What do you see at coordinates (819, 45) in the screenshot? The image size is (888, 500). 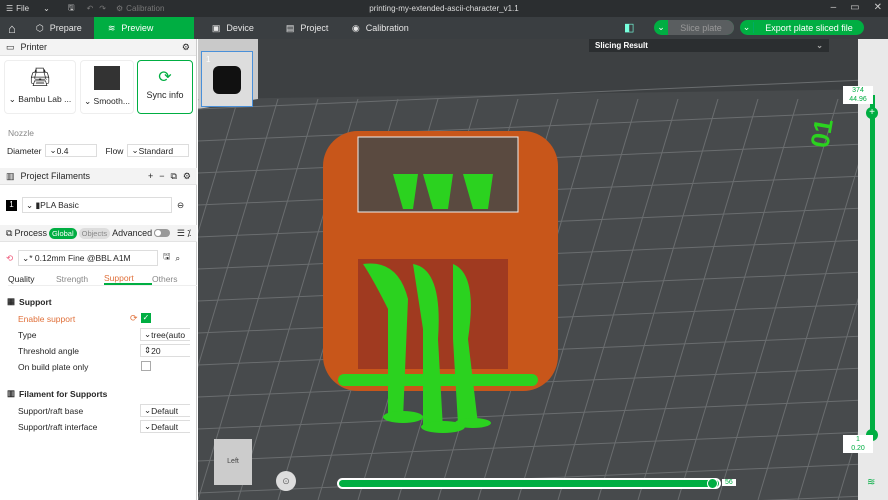 I see `collapse-icon: ⌄` at bounding box center [819, 45].